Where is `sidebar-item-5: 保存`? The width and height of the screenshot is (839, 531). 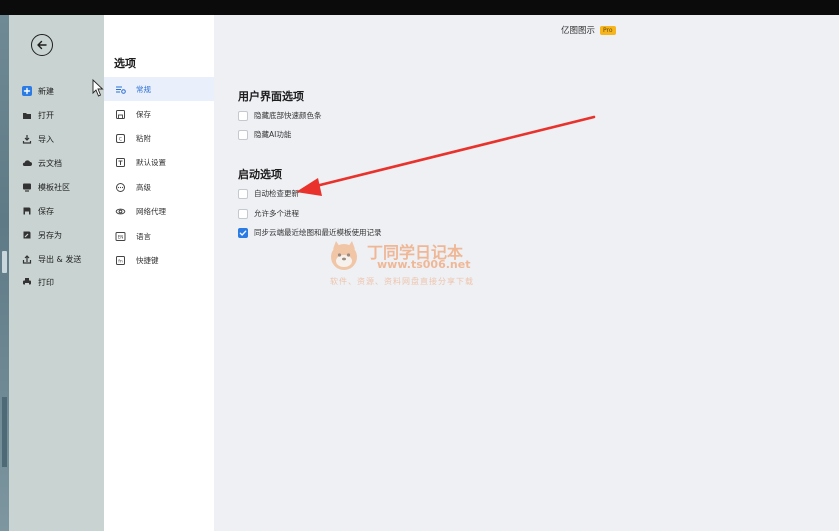
sidebar-item-5: 保存 is located at coordinates (56, 211).